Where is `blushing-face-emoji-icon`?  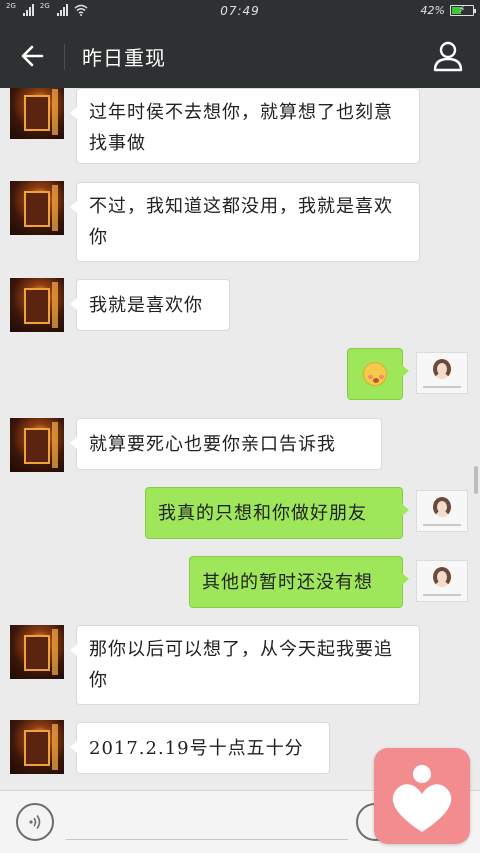
blushing-face-emoji-icon is located at coordinates (375, 374).